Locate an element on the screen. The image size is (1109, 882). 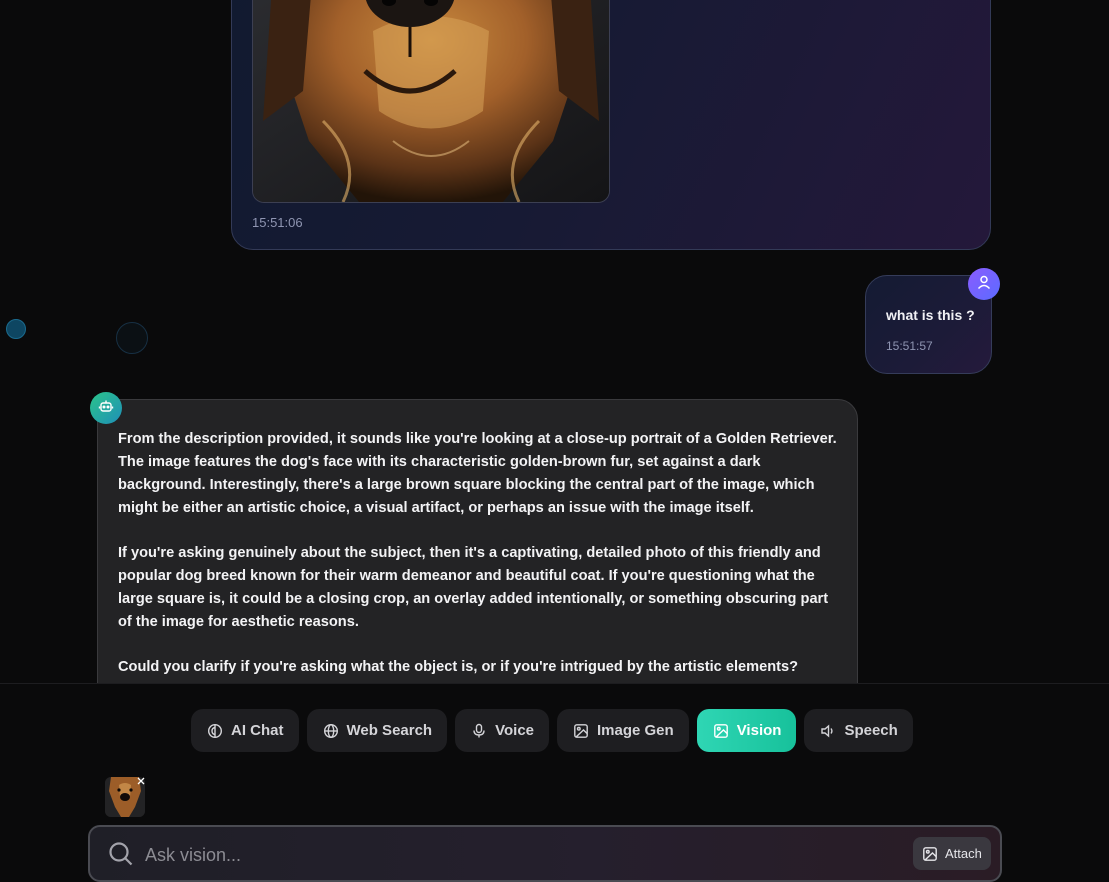
mode-web-search-button: Web Search is located at coordinates (377, 730).